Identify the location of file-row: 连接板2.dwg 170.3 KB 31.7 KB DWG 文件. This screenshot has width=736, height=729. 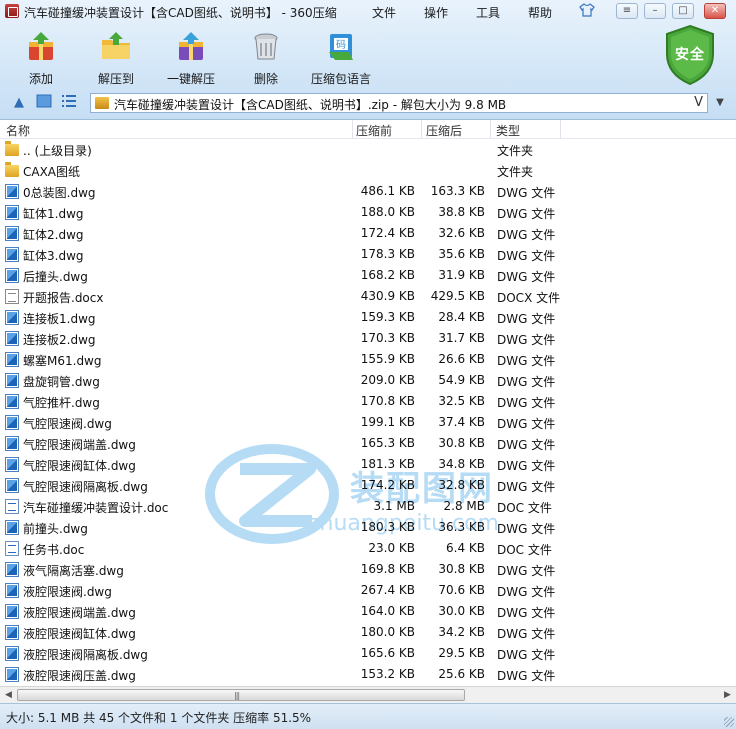
(368, 338).